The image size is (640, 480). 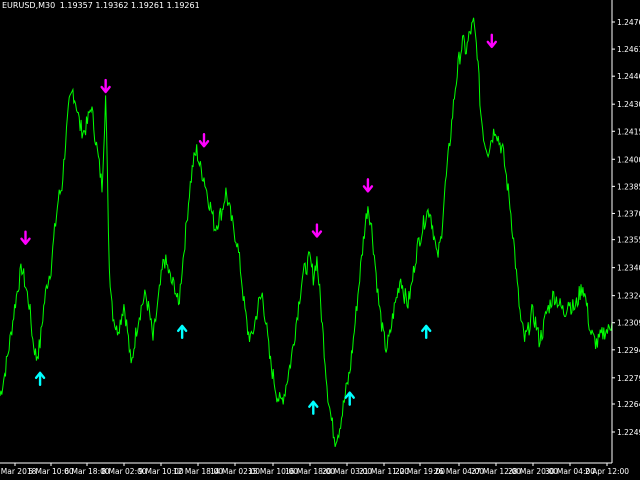 What do you see at coordinates (628, 213) in the screenshot?
I see `price-tick-label: 1.23700` at bounding box center [628, 213].